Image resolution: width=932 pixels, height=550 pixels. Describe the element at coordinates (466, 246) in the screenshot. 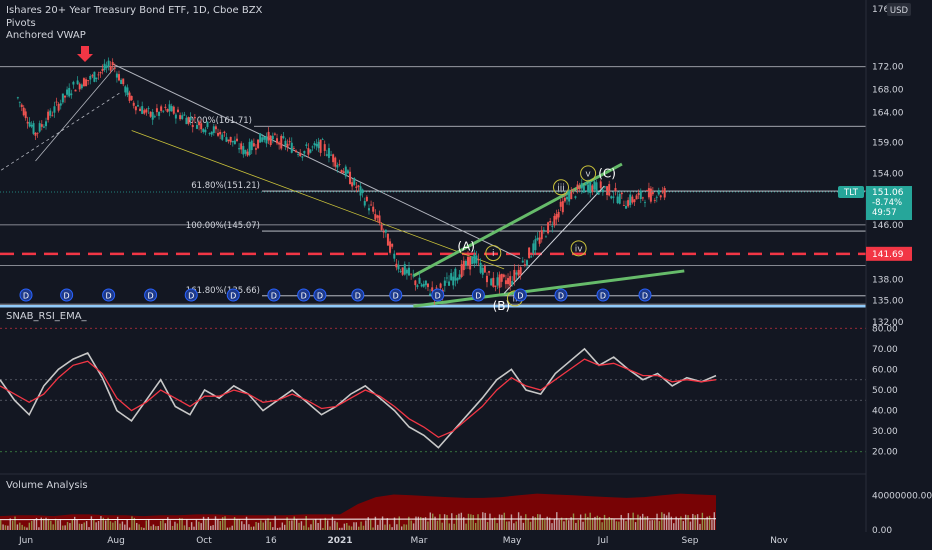

I see `wave-label: (A)` at that location.